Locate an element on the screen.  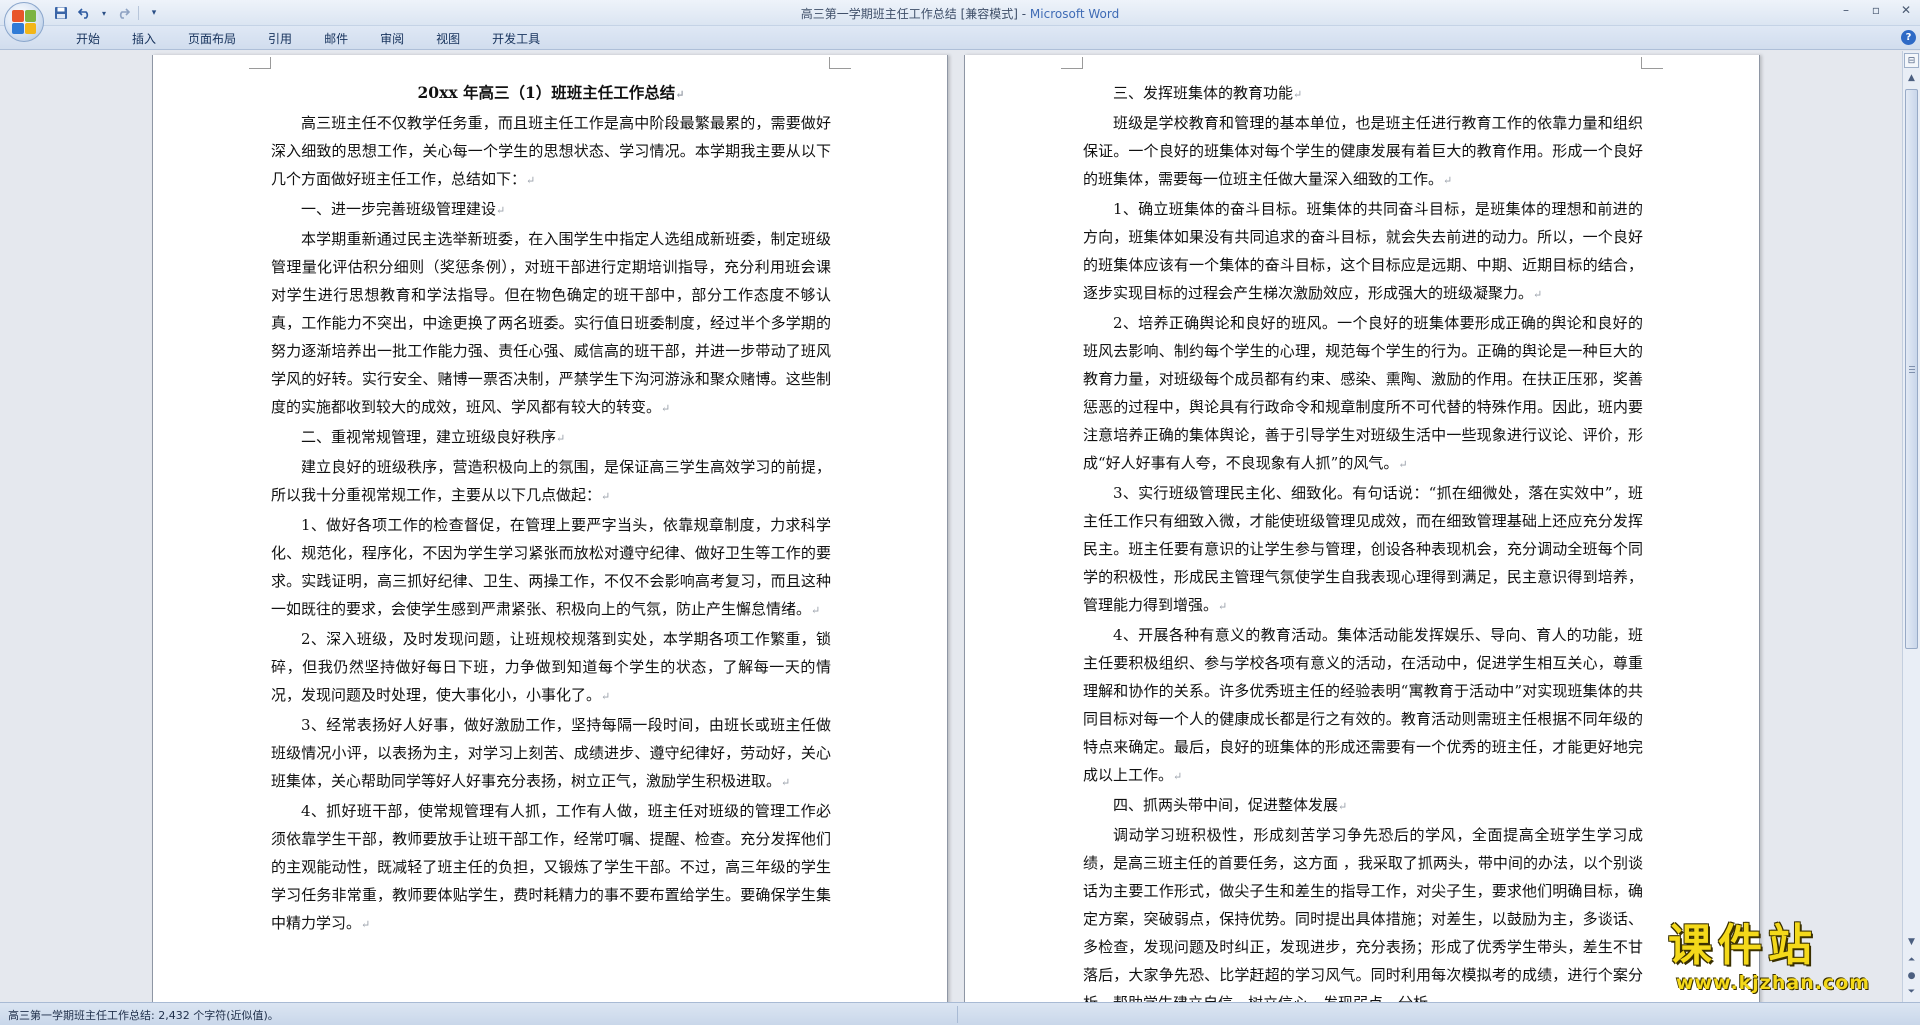
minimize-icon: – is located at coordinates (1846, 10).